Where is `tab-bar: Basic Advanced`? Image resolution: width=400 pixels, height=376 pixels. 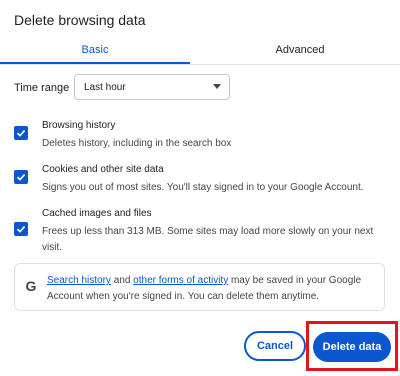 tab-bar: Basic Advanced is located at coordinates (200, 50).